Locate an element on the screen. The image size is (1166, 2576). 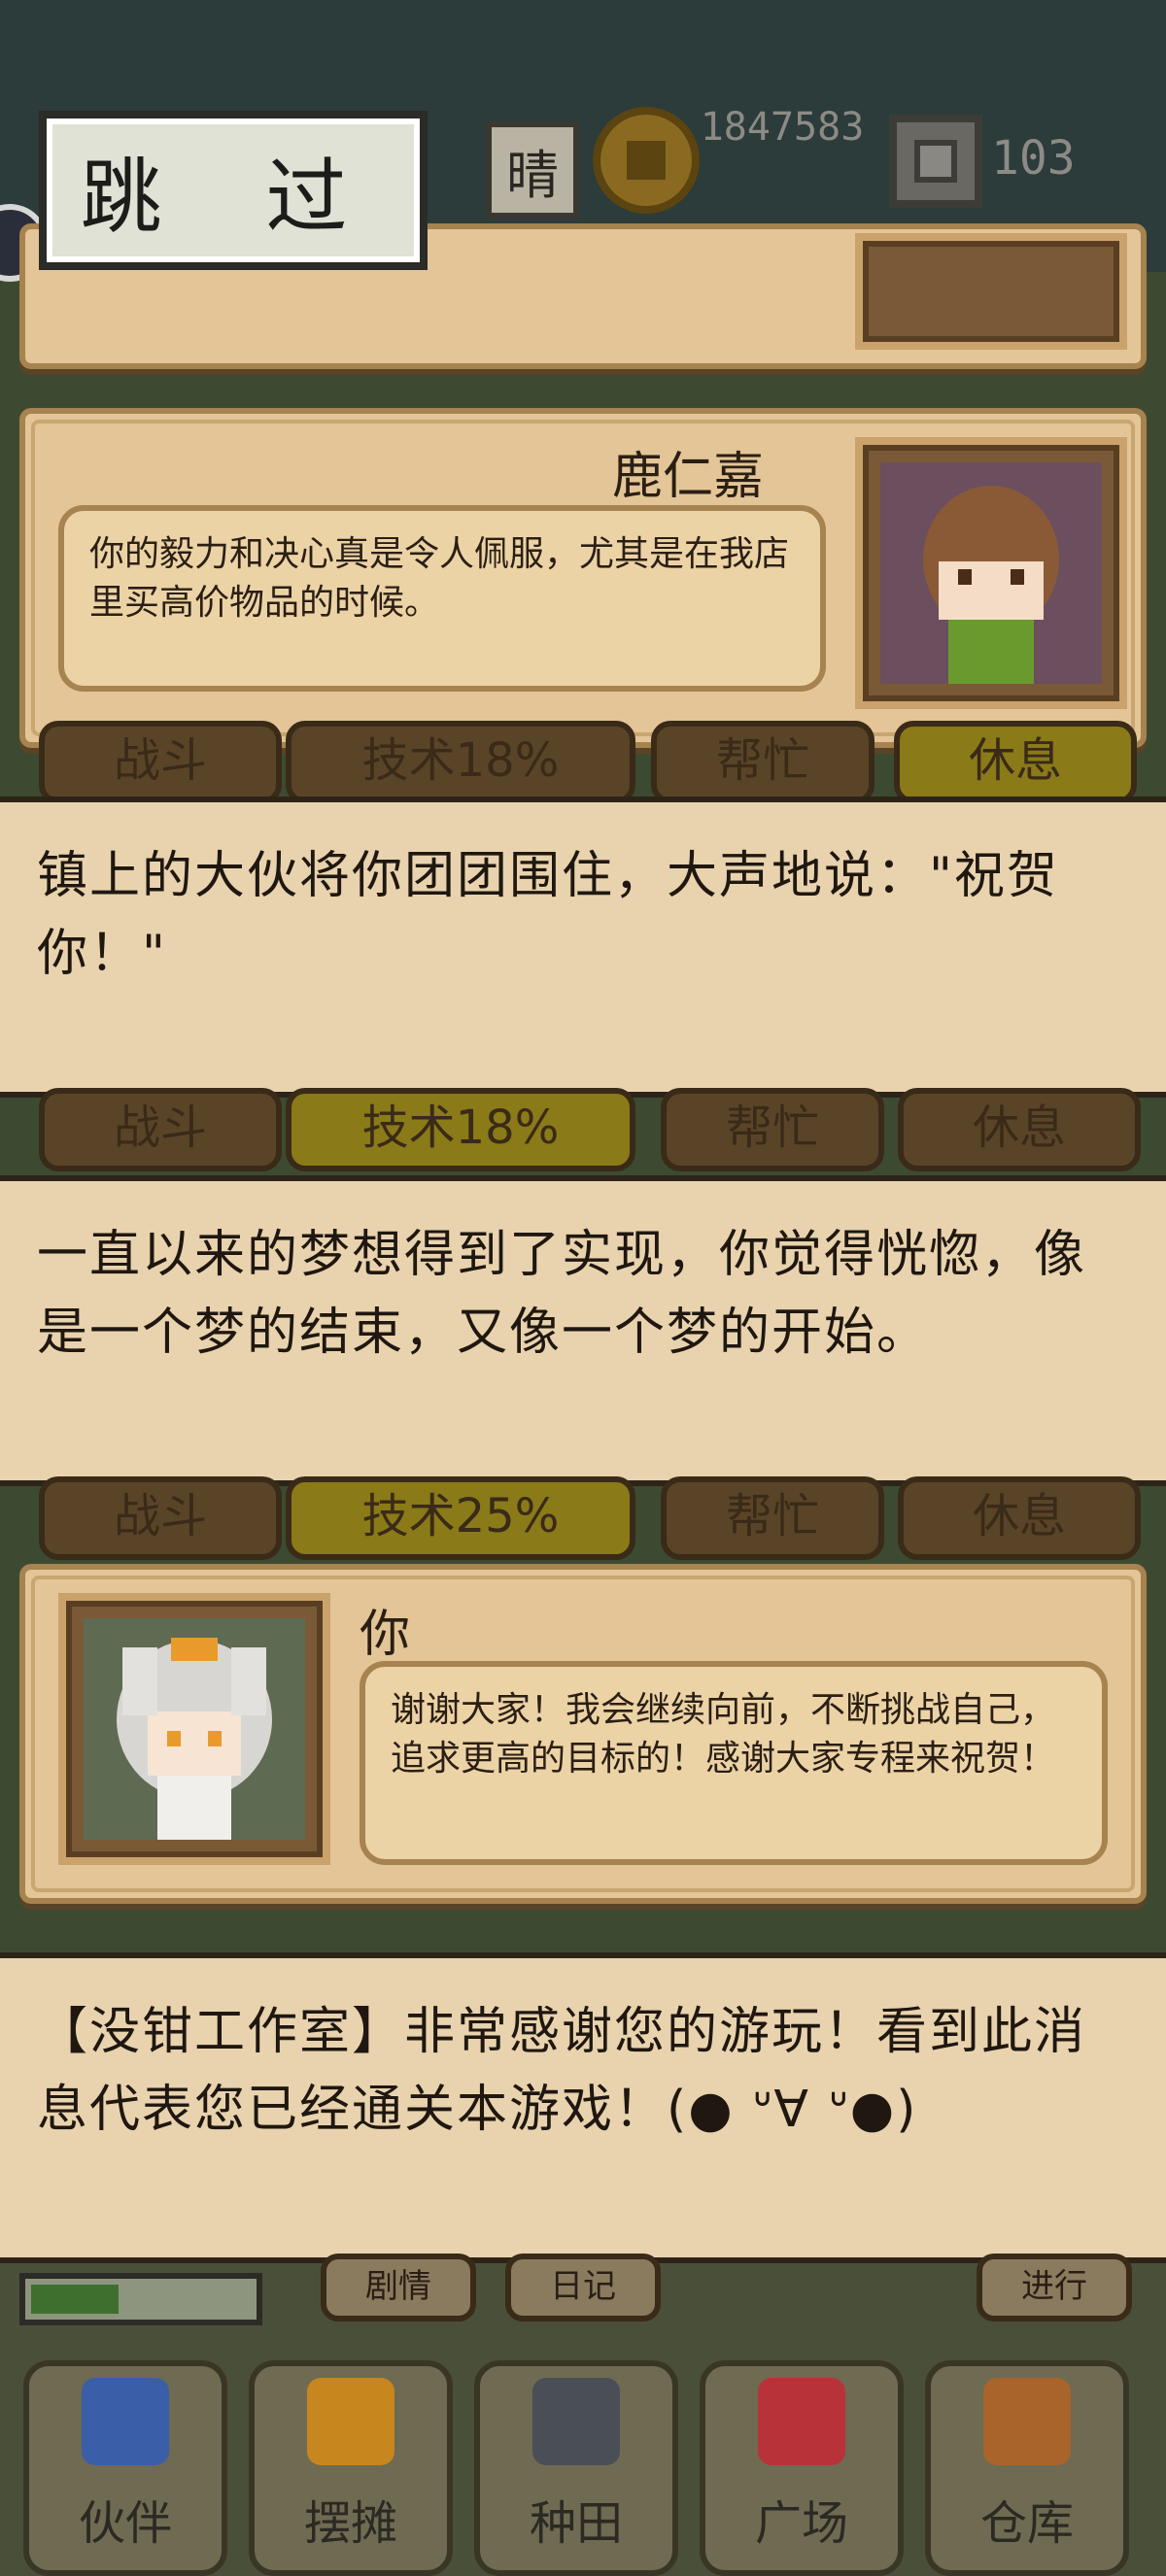
action-skill-button: 技术25% is located at coordinates (460, 1518).